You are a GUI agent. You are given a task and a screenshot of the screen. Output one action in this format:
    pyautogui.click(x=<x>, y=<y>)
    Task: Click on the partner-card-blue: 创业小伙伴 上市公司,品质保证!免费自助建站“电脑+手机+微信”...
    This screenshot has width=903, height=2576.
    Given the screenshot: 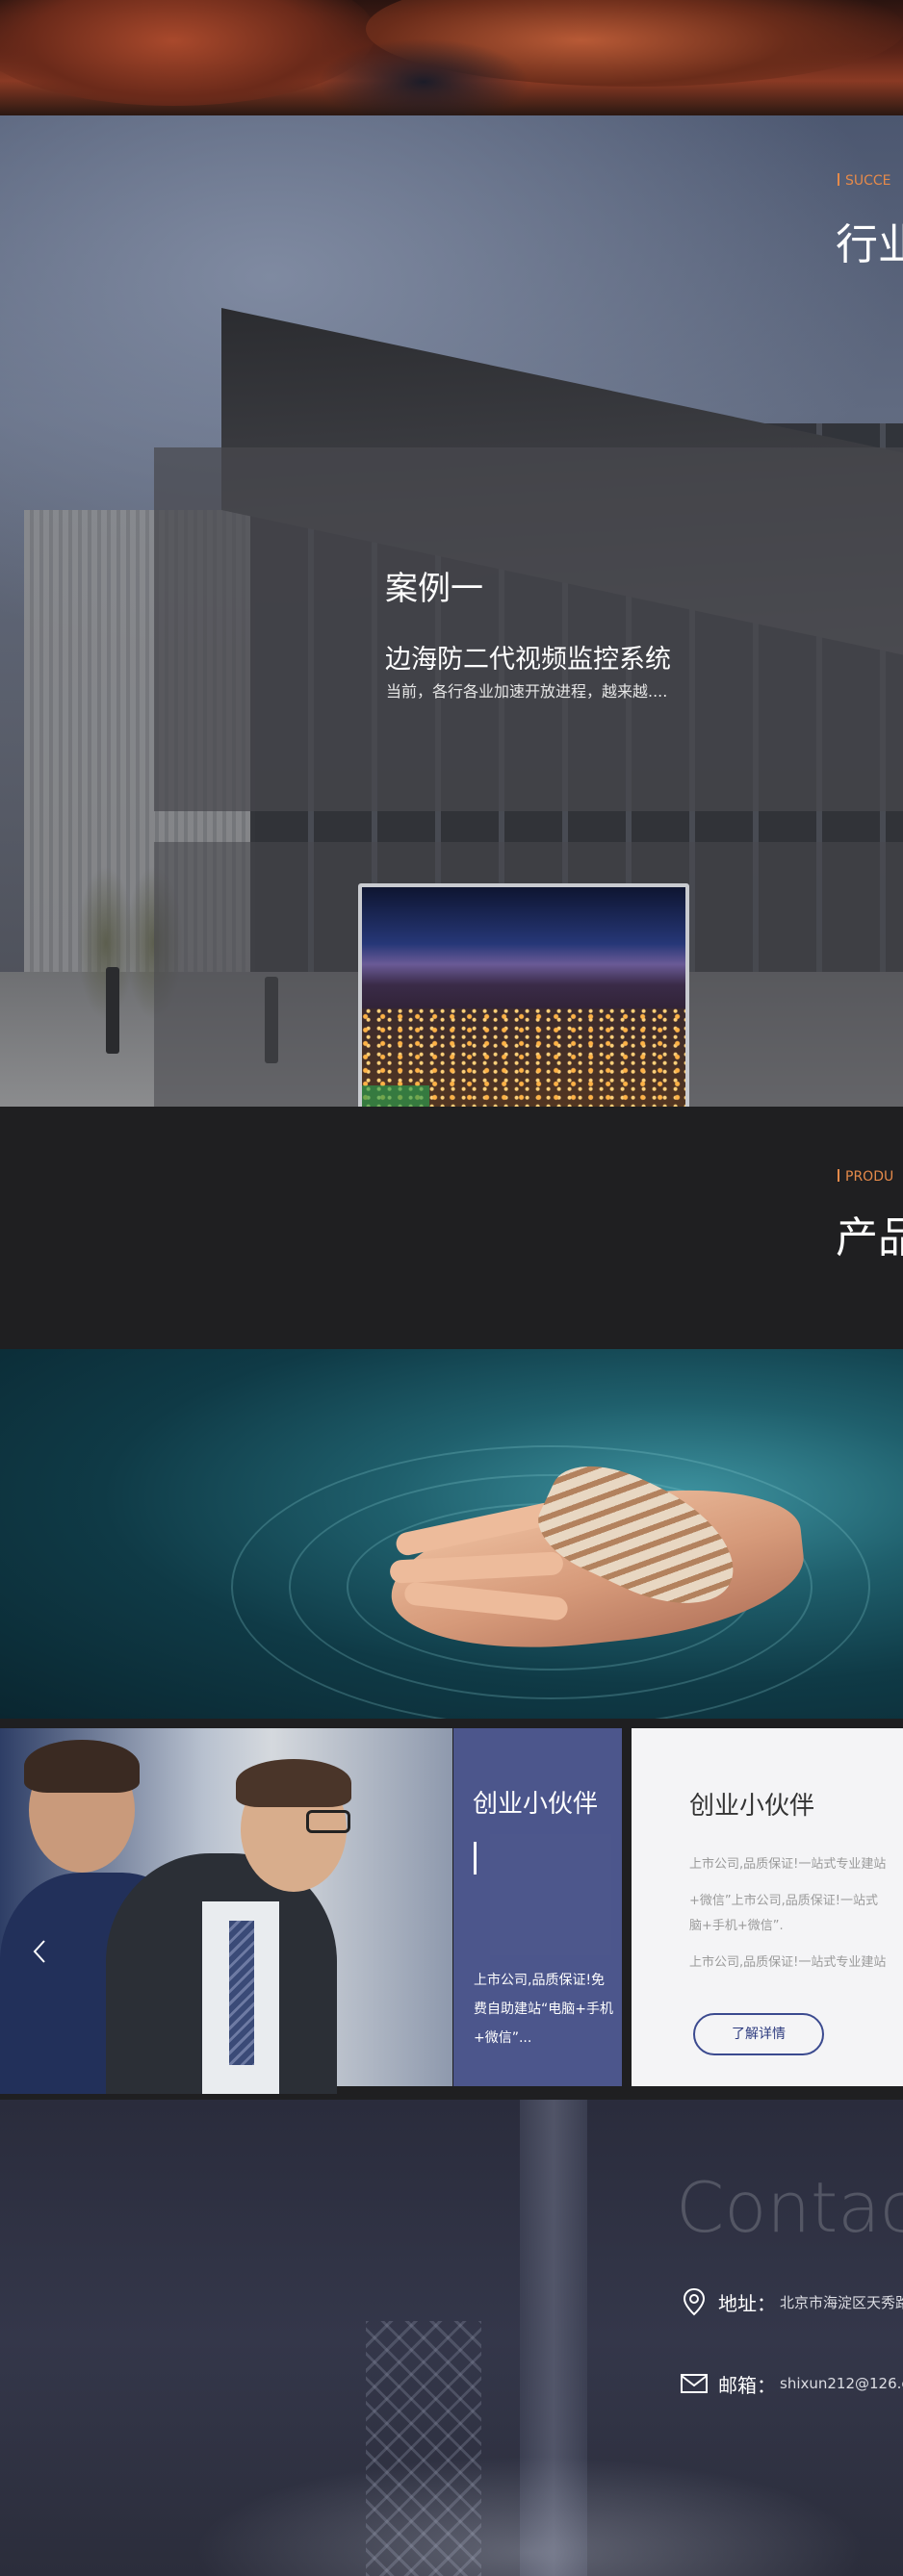 What is the action you would take?
    pyautogui.click(x=537, y=1907)
    